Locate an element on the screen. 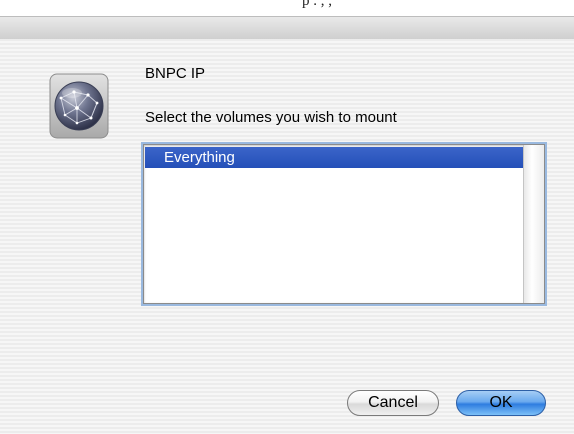  server-name-label: BNPC IP is located at coordinates (175, 73).